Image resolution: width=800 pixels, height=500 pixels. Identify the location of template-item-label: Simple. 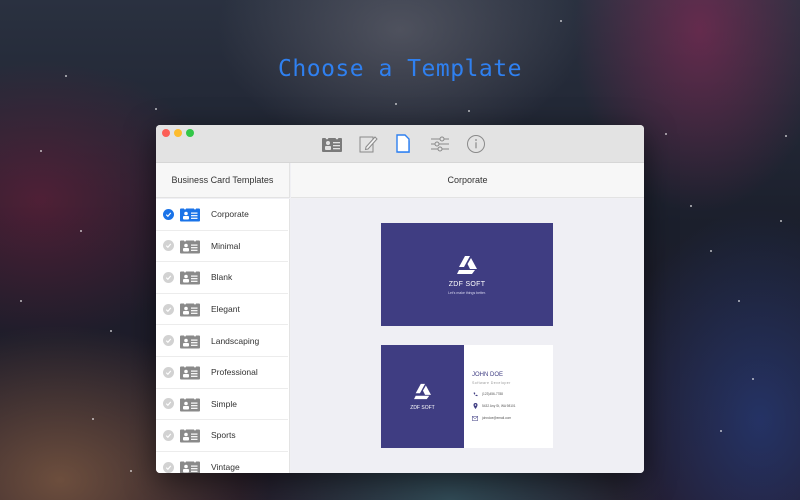
(224, 403).